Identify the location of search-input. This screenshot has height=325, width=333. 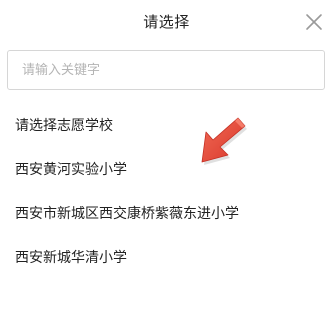
(166, 70).